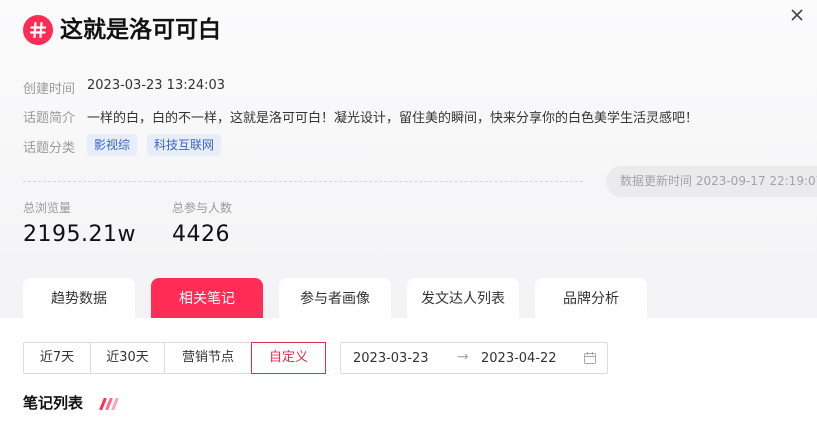  I want to click on date-end-input: 2023-04-22, so click(519, 358).